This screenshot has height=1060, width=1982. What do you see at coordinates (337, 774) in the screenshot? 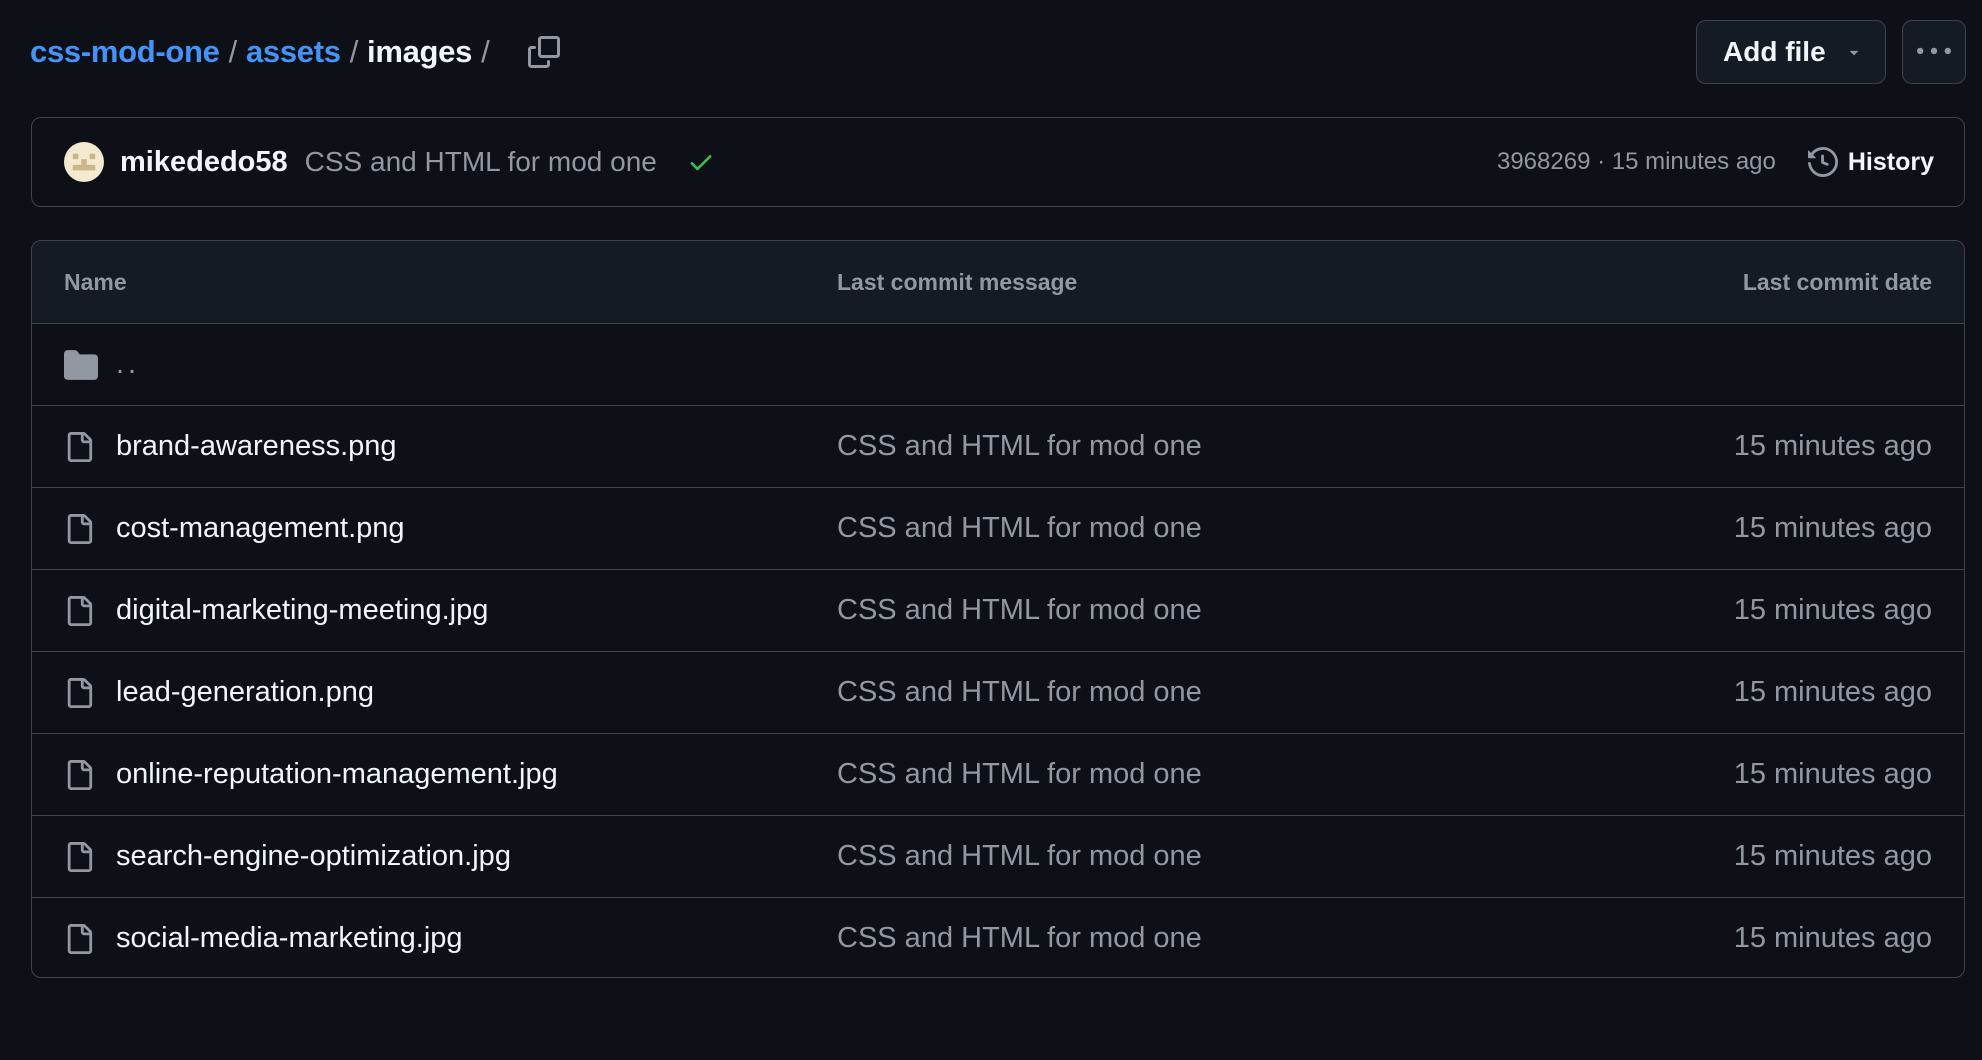
I see `file-name-link: online-reputation-management.jpg` at bounding box center [337, 774].